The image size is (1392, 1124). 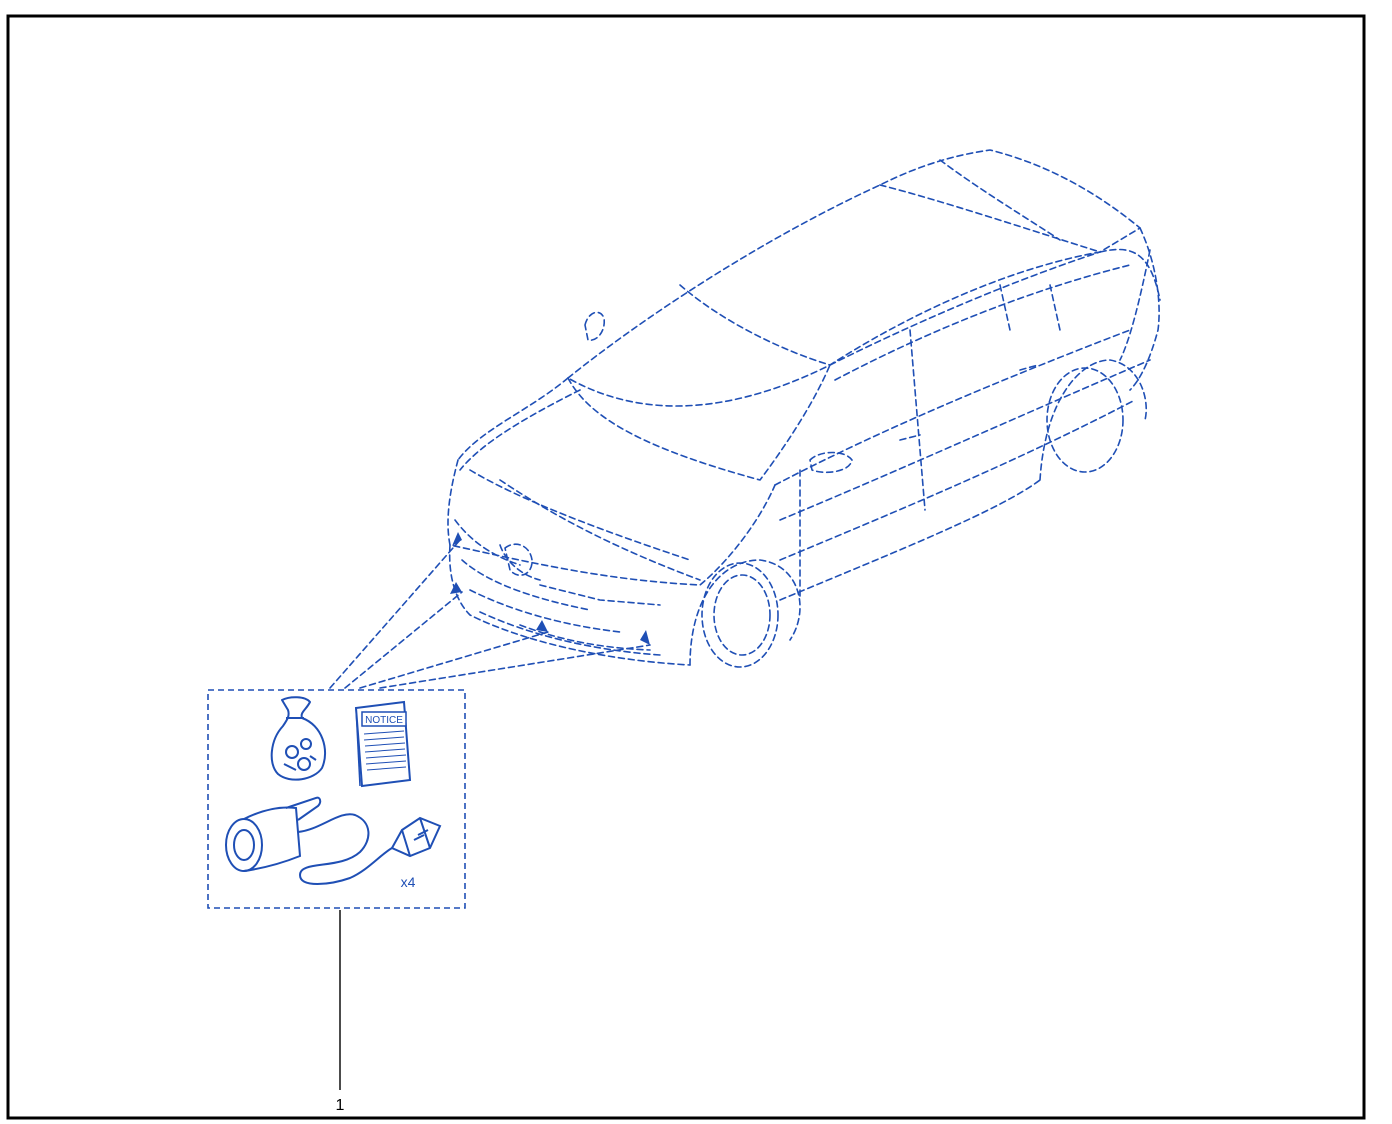 I want to click on booklet-label: NOTICE, so click(x=384, y=720).